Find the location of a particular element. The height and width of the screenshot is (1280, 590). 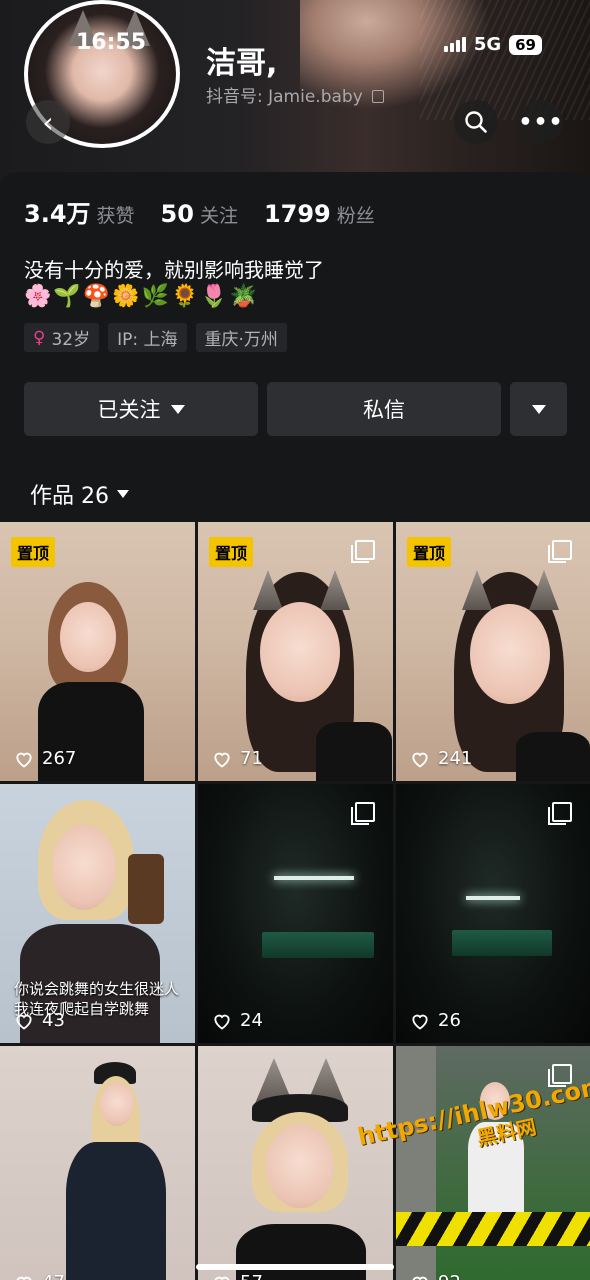

post-likes: 241 is located at coordinates (441, 758).